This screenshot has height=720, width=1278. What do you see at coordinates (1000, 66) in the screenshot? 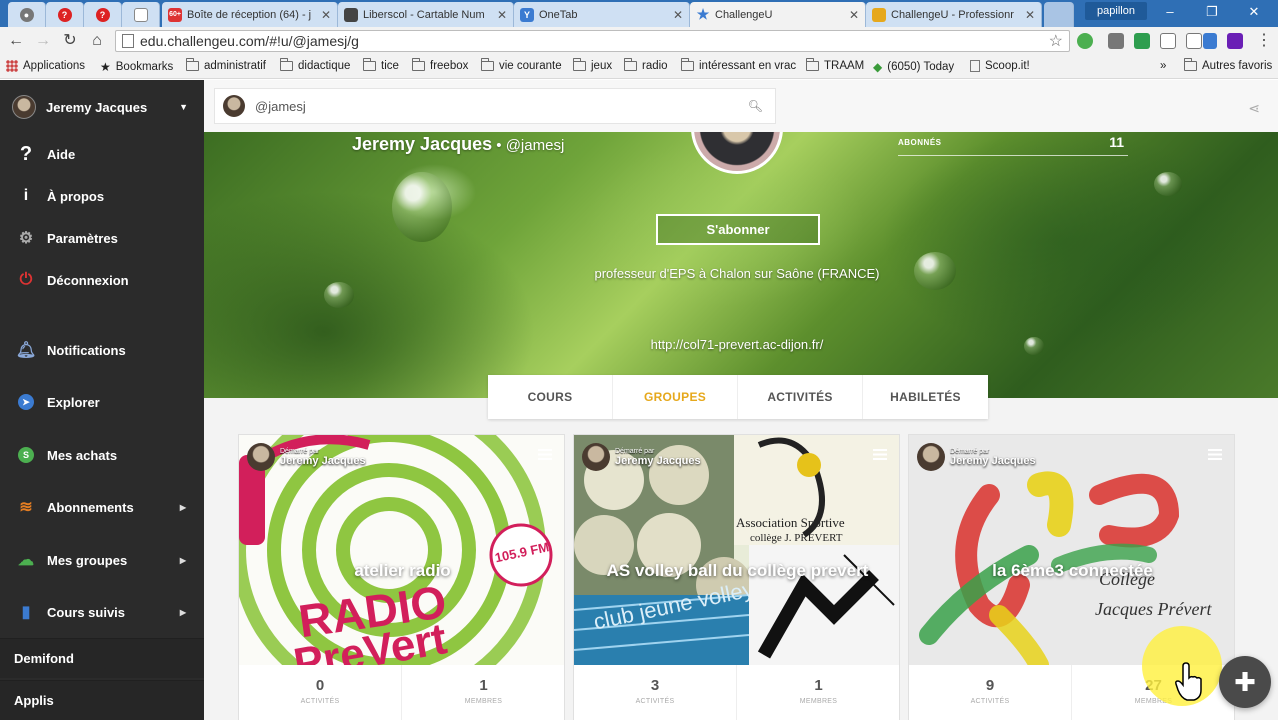
I see `bookmark-scoopit: Scoop.it!` at bounding box center [1000, 66].